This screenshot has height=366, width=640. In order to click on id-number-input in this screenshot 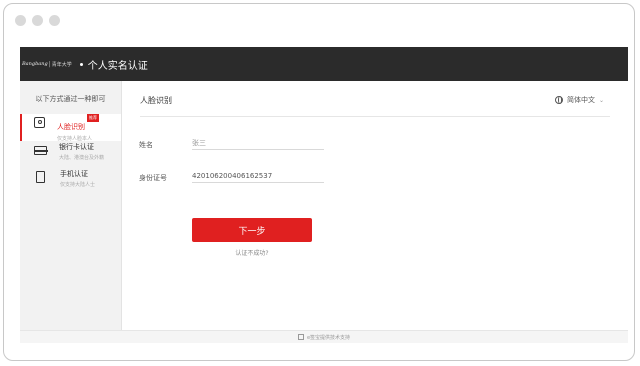, I will do `click(258, 176)`.